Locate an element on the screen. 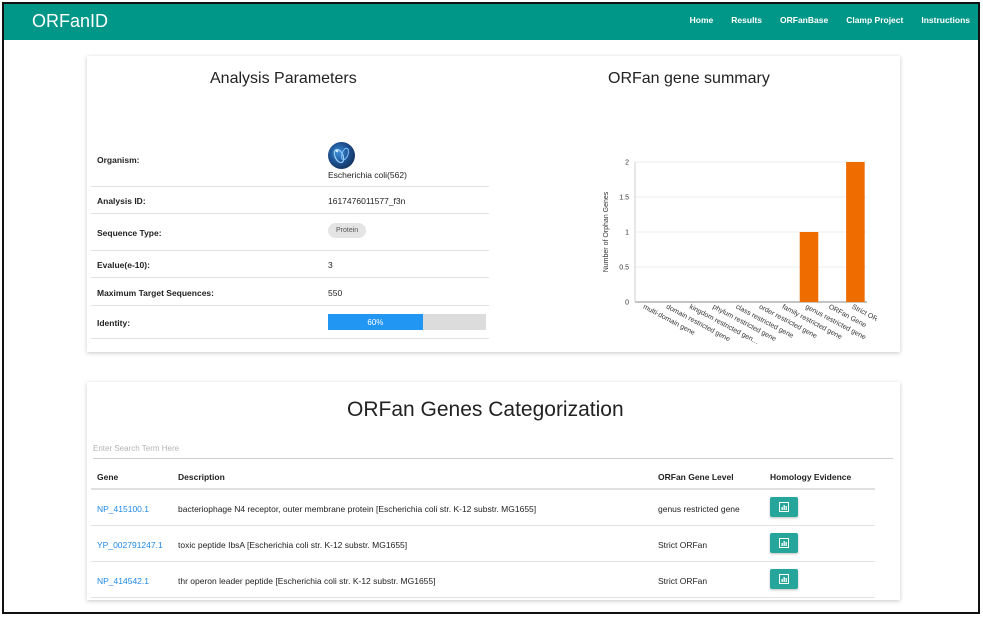 Image resolution: width=983 pixels, height=618 pixels. param-row-organism: Organism: Escherichia coli(562) is located at coordinates (290, 163).